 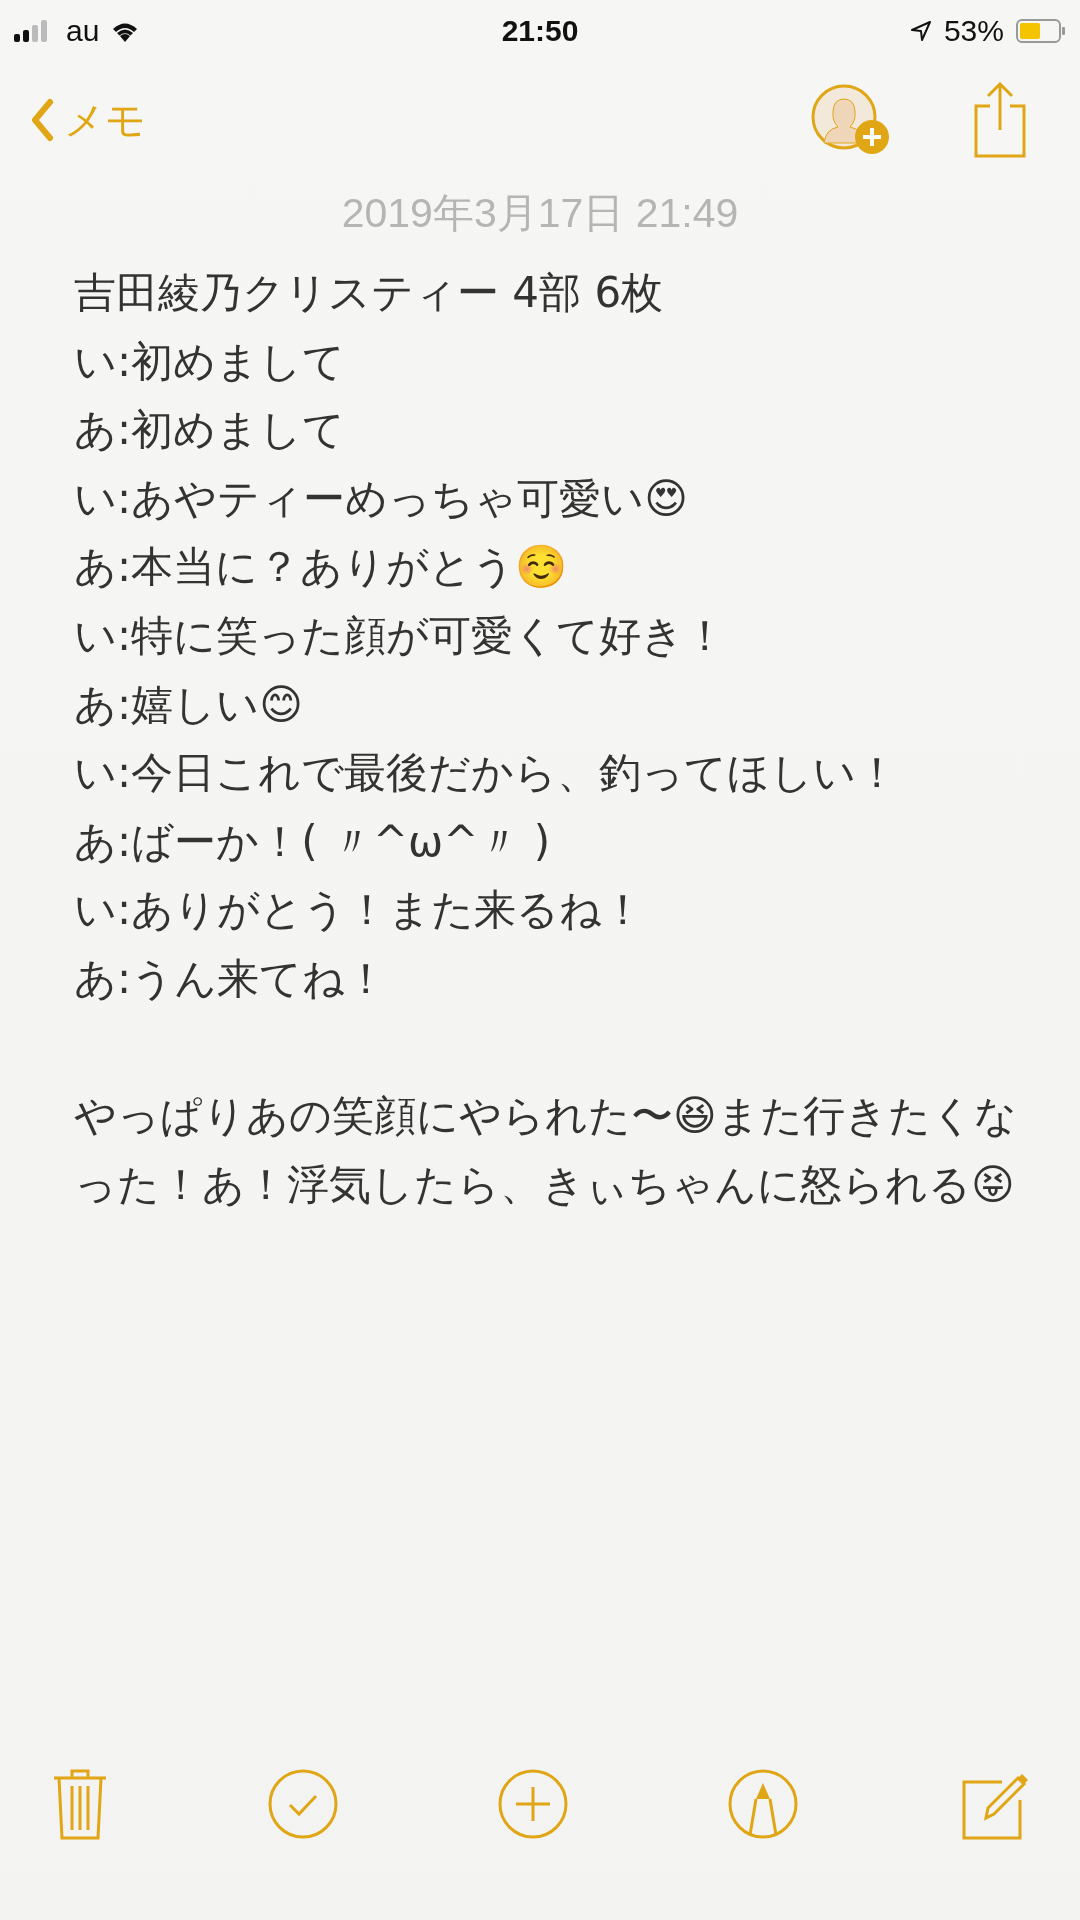 I want to click on note-line: あ:ばーか！( 〃^ω^〃 ), so click(x=313, y=841).